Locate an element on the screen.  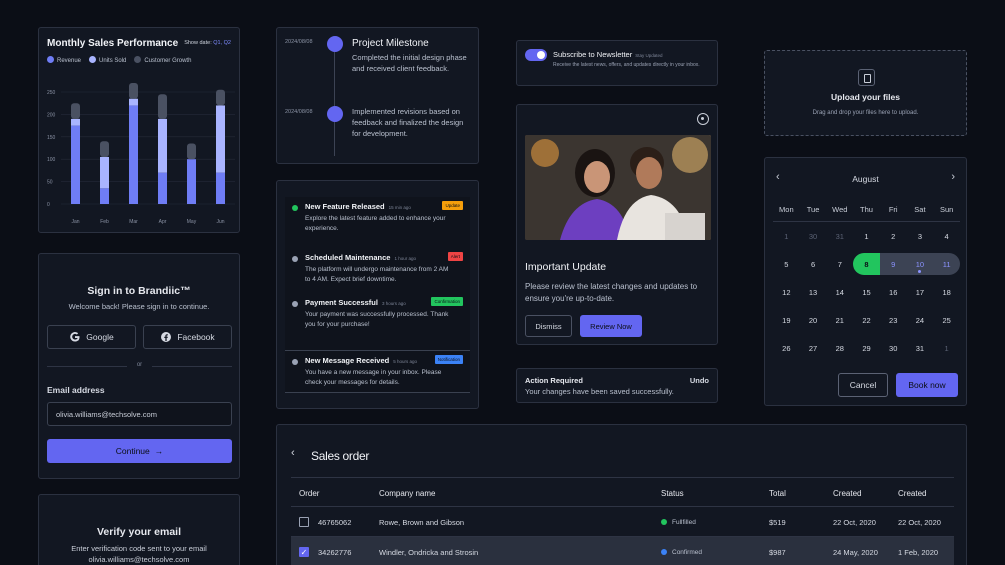
bar-units-sold-mar is located at coordinates (133, 102).